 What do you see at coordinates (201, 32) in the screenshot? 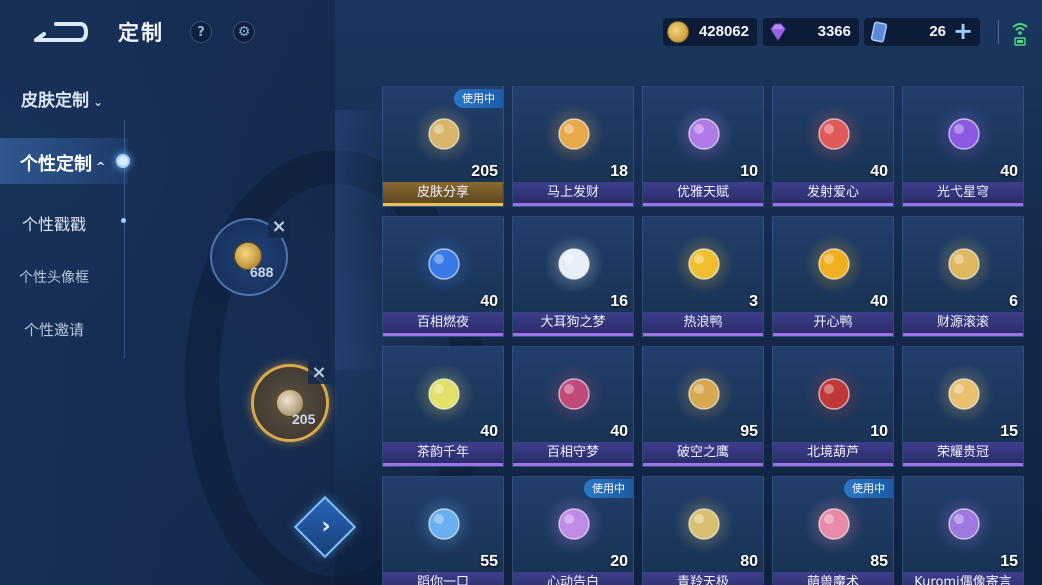
I see `help-icon: ?` at bounding box center [201, 32].